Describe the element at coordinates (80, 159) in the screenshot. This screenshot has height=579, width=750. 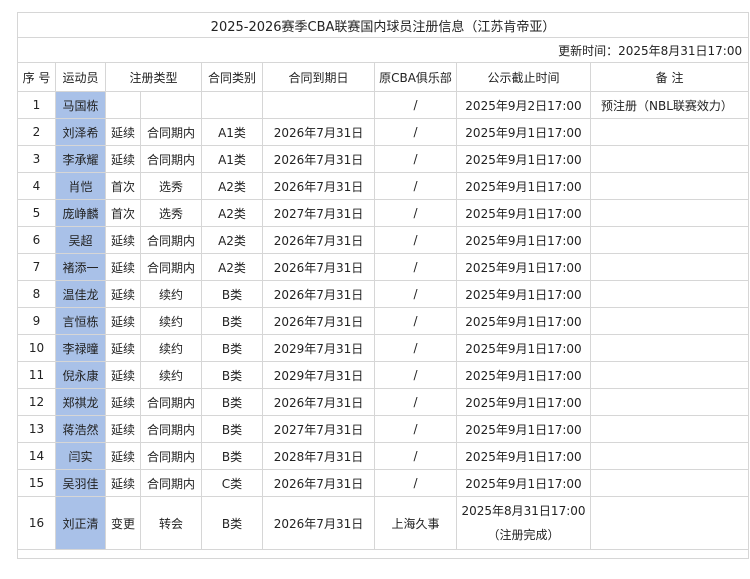
I see `cell-player: 李承耀` at that location.